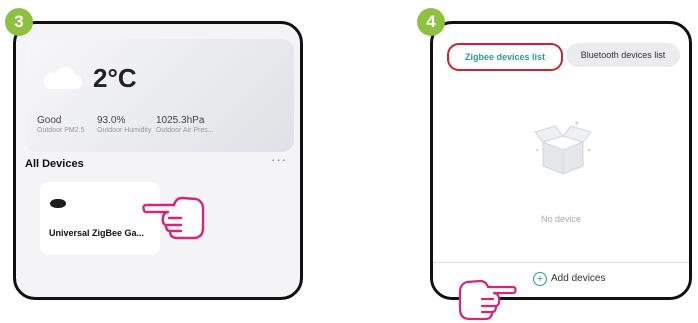 The height and width of the screenshot is (323, 698). What do you see at coordinates (49, 120) in the screenshot?
I see `pm25-value: Good` at bounding box center [49, 120].